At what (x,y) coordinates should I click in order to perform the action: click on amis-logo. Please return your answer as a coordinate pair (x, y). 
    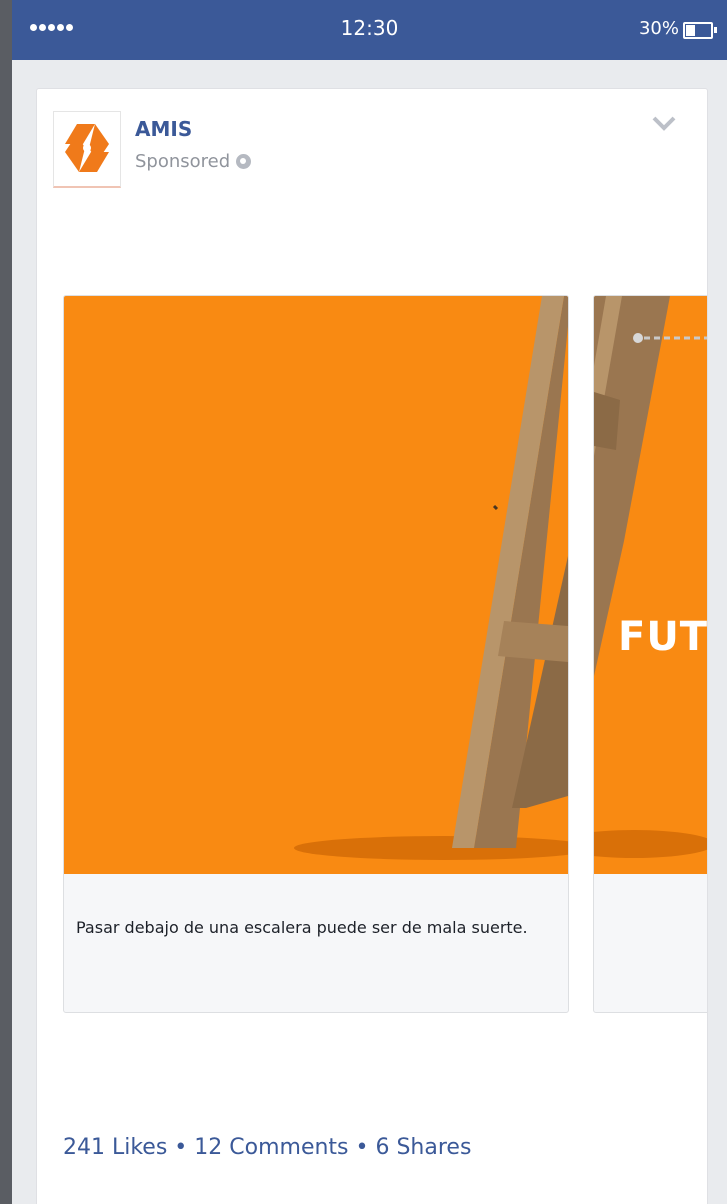
    Looking at the image, I should click on (87, 148).